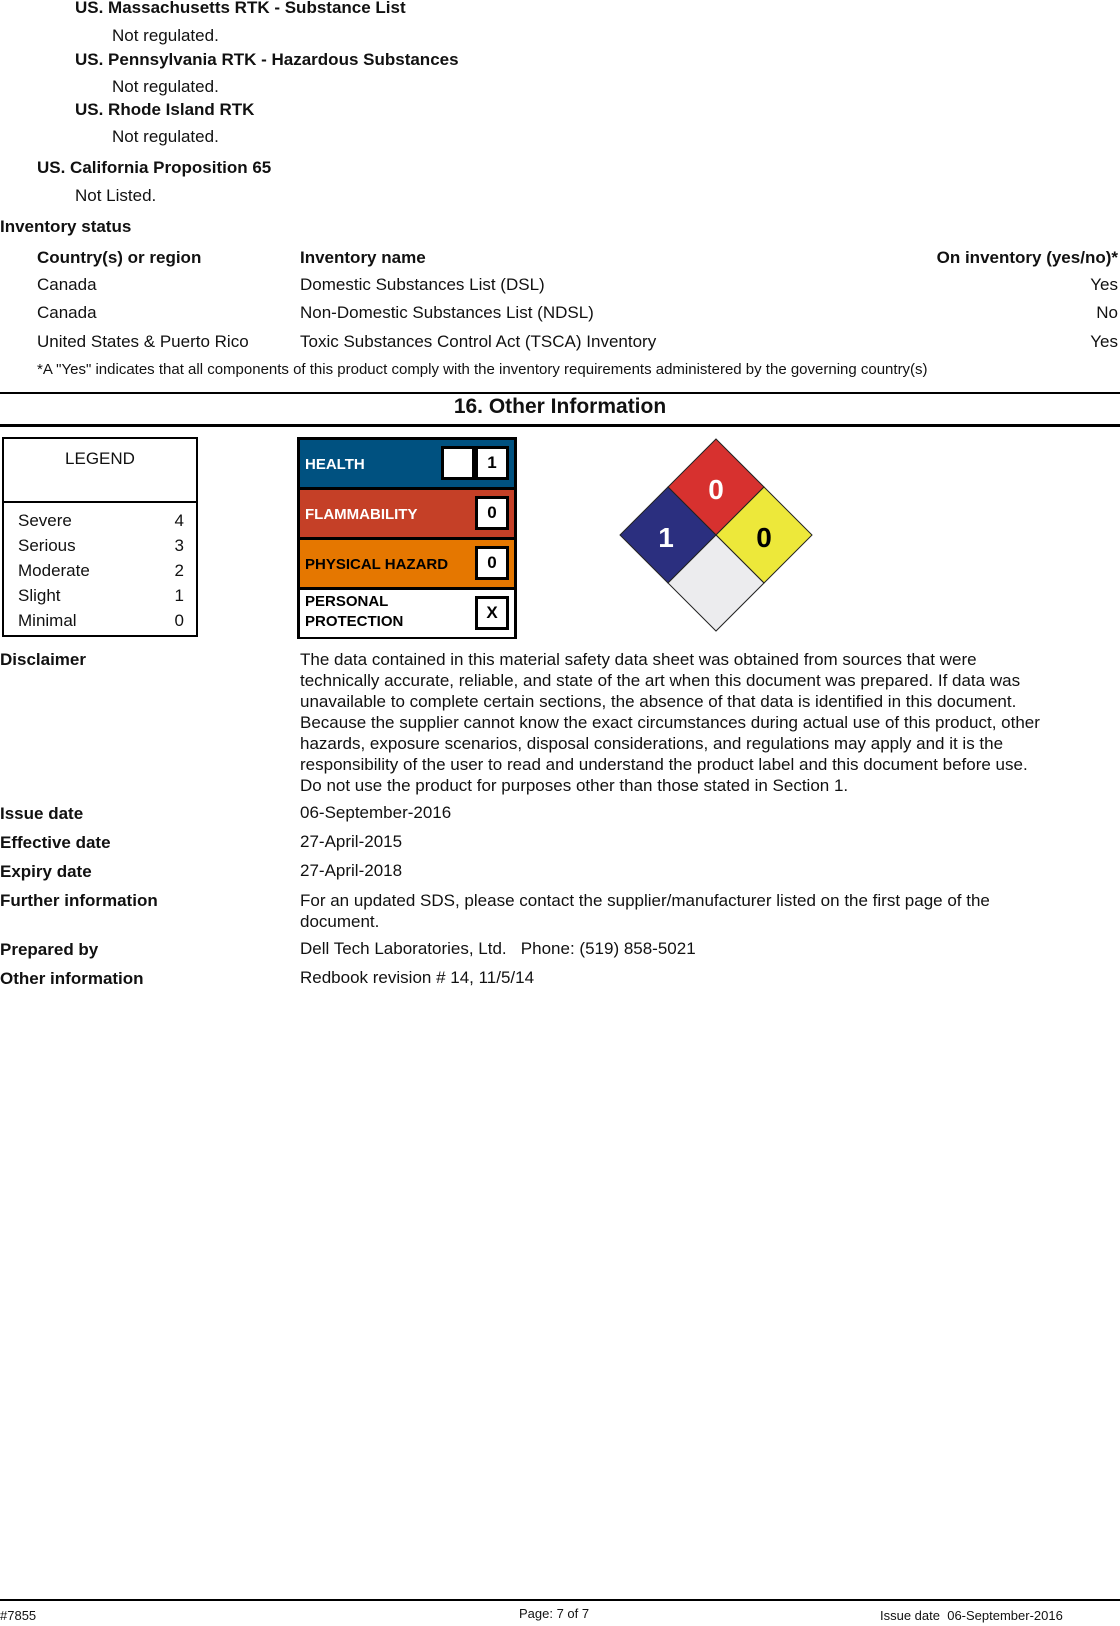 The height and width of the screenshot is (1626, 1120). I want to click on hmis-flammability-row: FLAMMABILITY 0, so click(407, 513).